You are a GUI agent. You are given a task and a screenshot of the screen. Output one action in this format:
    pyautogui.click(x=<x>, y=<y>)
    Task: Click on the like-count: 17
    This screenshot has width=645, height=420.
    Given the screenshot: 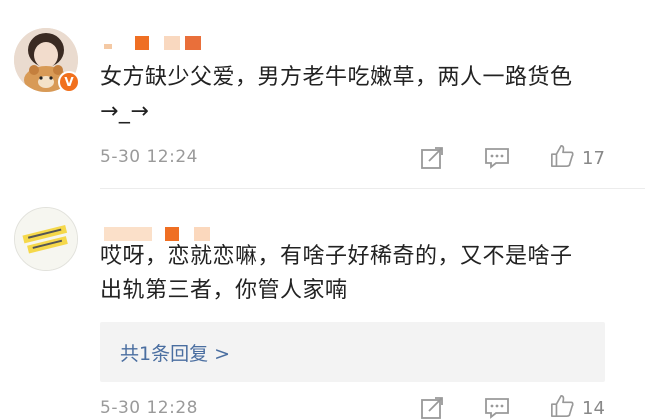 What is the action you would take?
    pyautogui.click(x=593, y=158)
    